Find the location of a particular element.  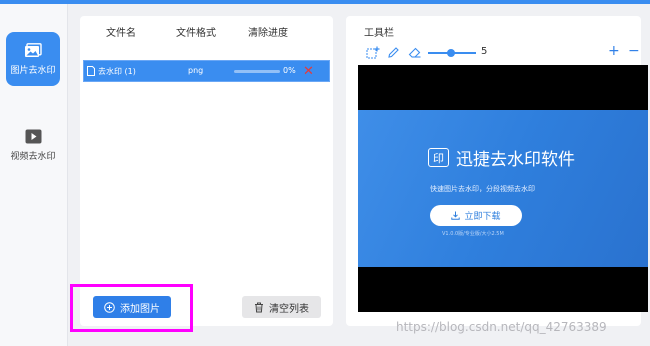

file-table-header: 文件名 文件格式 清除进度 is located at coordinates (206, 31).